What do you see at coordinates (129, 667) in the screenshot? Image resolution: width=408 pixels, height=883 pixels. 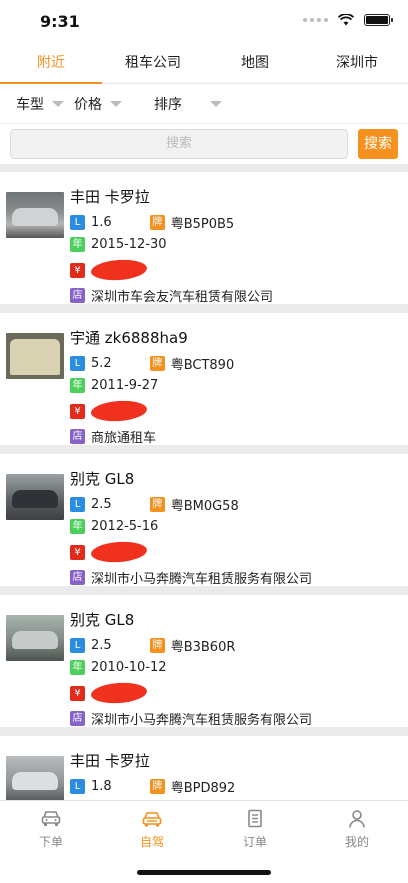 I see `car-date: 2010-10-12` at bounding box center [129, 667].